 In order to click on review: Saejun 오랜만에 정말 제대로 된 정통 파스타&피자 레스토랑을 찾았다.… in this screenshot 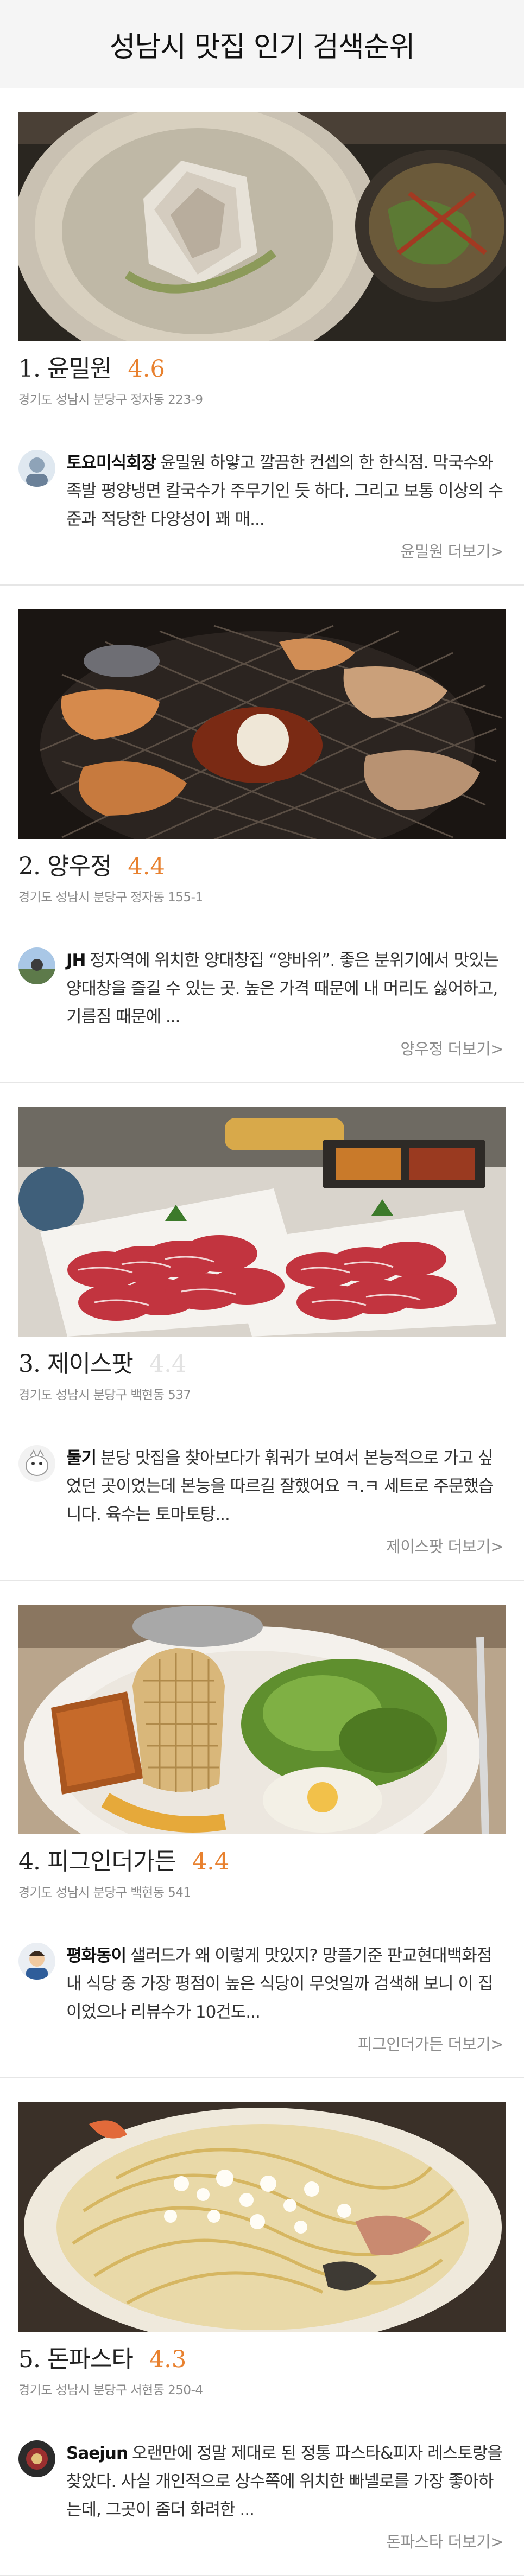, I will do `click(262, 2482)`.